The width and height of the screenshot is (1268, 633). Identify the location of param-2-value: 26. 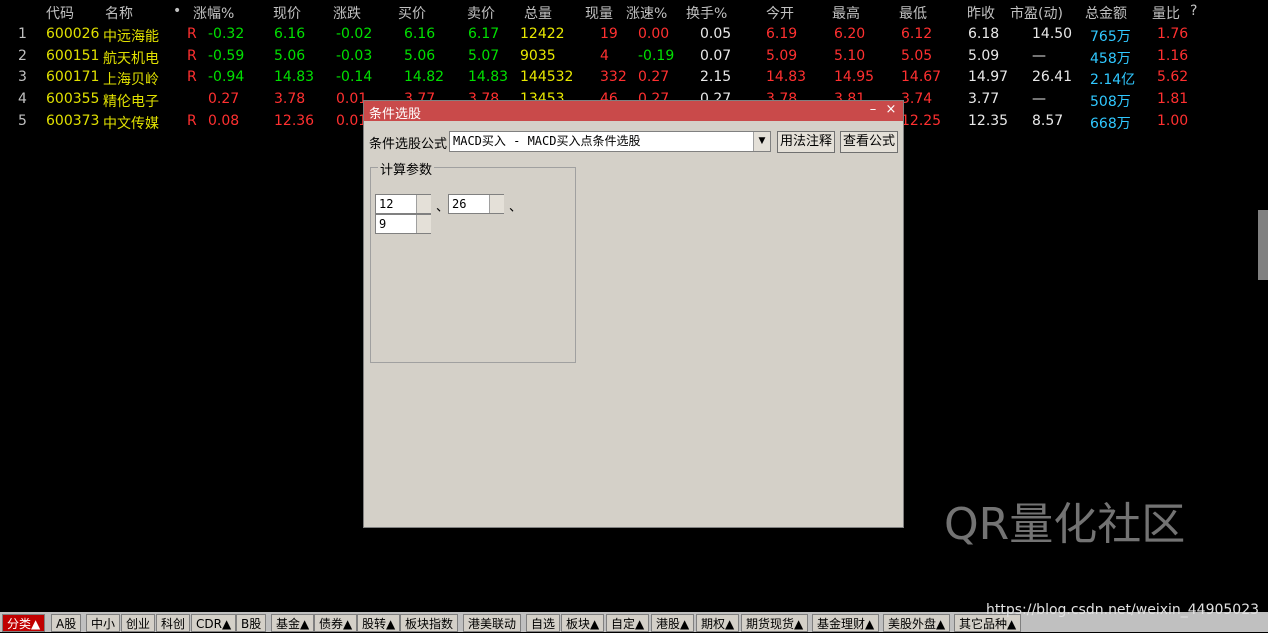
(459, 204).